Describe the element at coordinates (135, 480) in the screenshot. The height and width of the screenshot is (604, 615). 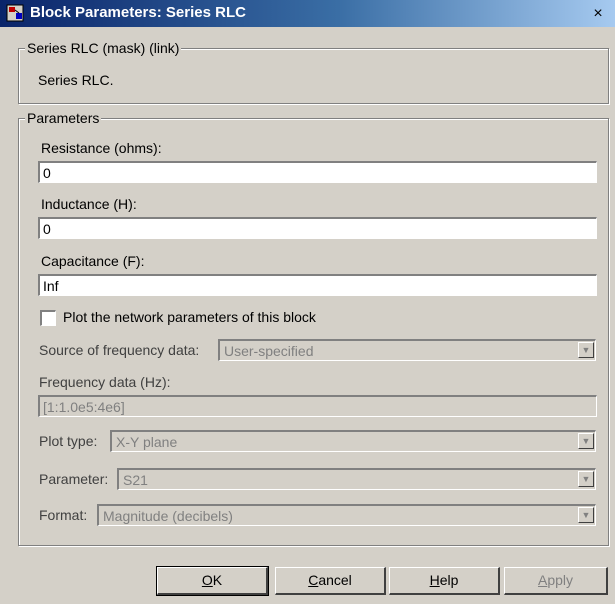
I see `parameter-value: S21` at that location.